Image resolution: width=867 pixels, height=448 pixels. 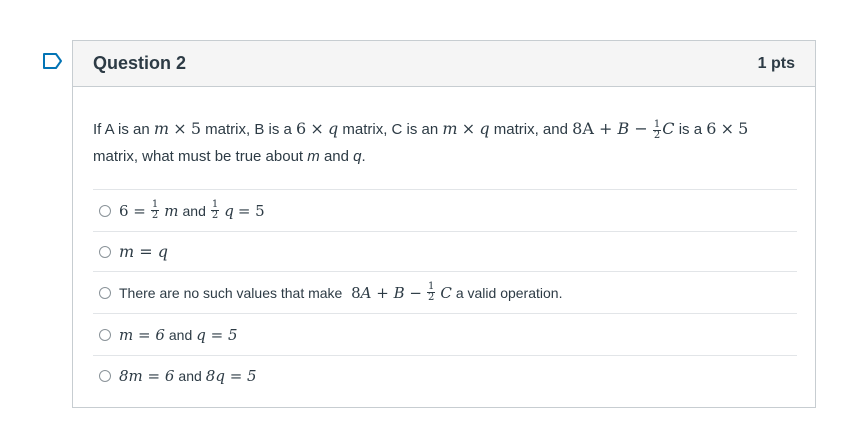 I want to click on answer-option-4: m = 6 and q = 5, so click(x=445, y=334).